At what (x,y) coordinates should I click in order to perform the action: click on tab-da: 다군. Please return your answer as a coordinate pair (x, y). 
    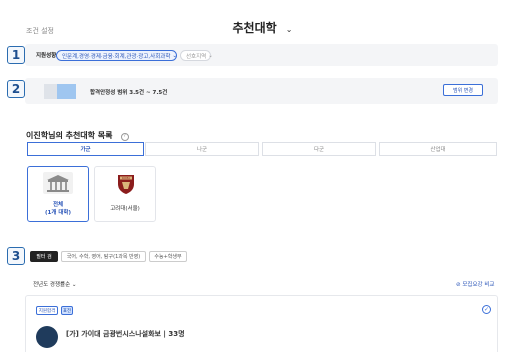
    Looking at the image, I should click on (319, 149).